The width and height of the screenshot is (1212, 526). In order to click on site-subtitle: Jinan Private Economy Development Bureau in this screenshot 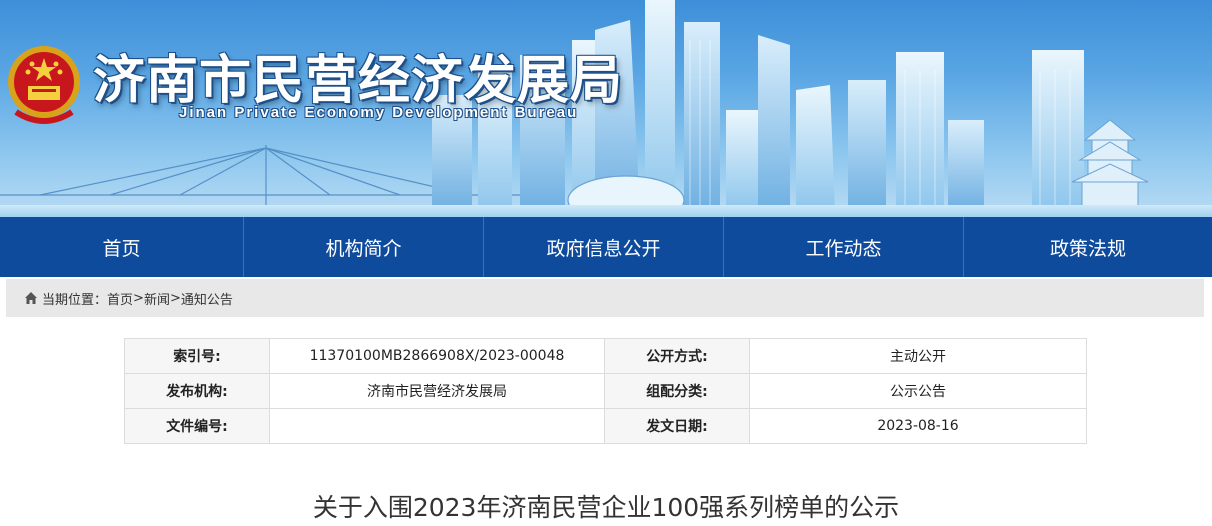, I will do `click(379, 112)`.